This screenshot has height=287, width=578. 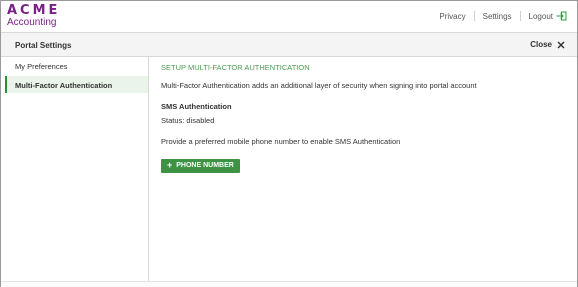 What do you see at coordinates (235, 67) in the screenshot?
I see `section-title: SETUP MULTI-FACTOR AUTHENTICATION` at bounding box center [235, 67].